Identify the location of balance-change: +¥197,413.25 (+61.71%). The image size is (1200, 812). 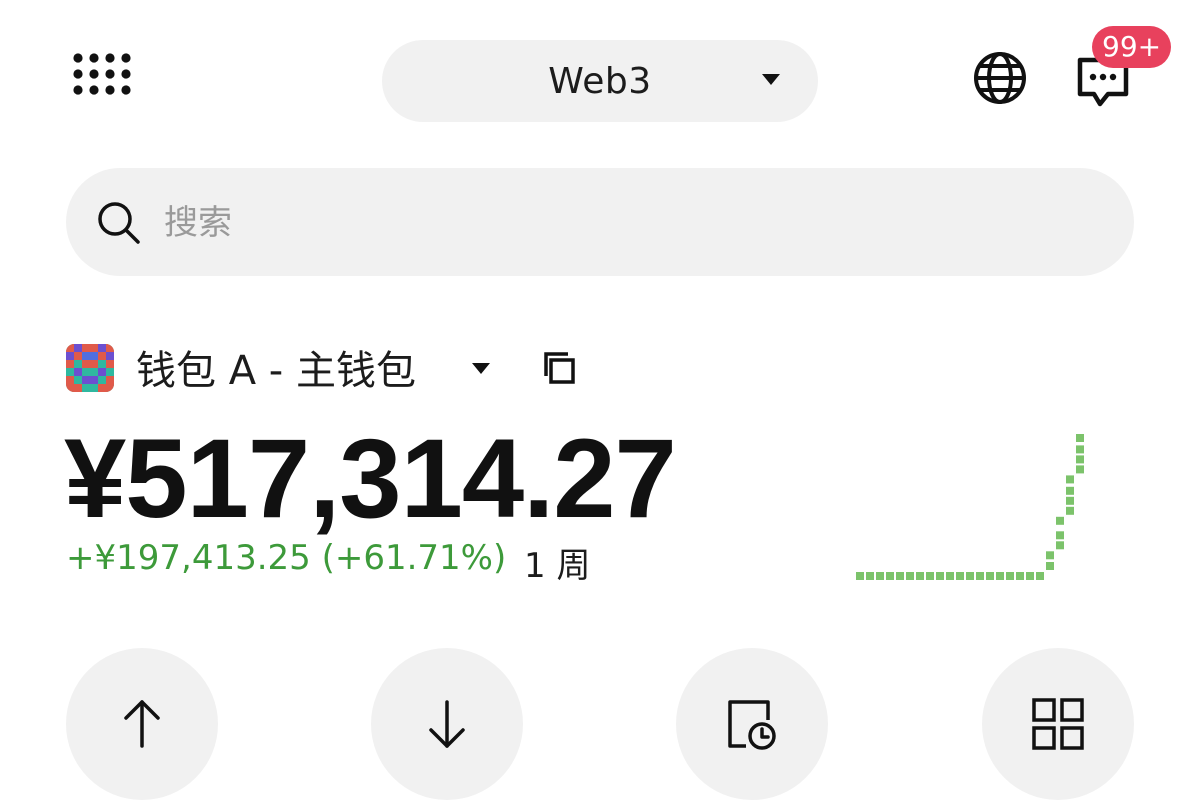
(286, 558).